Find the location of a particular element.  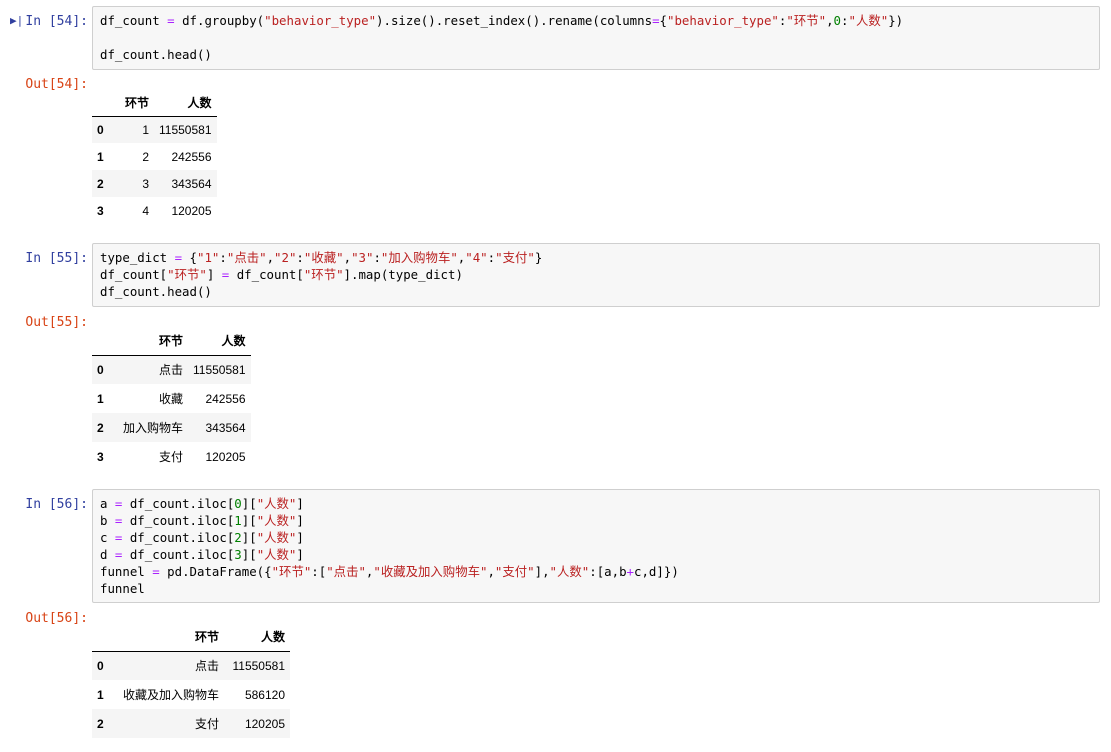

table-row: 1 收藏及加入购物车 586120 is located at coordinates (191, 694).